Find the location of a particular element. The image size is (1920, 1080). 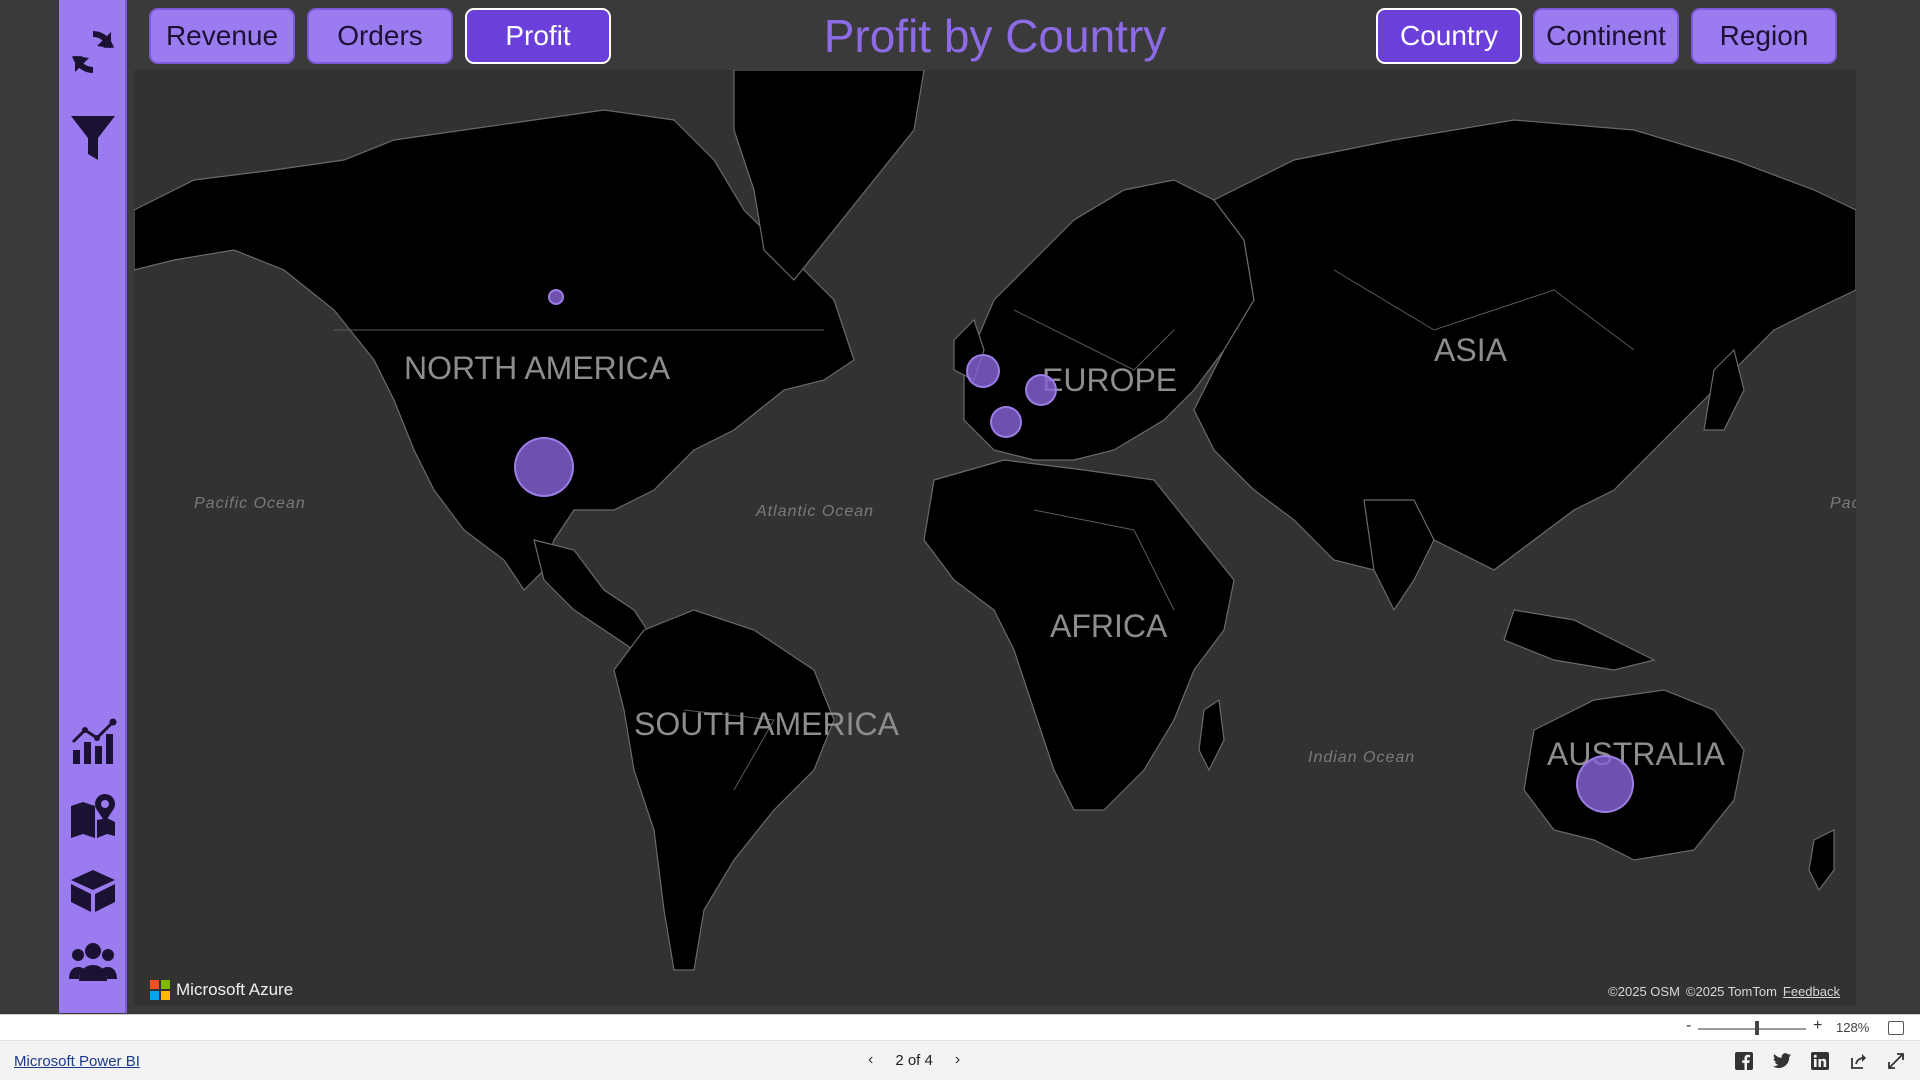

zoom-slider-track is located at coordinates (1752, 1029).